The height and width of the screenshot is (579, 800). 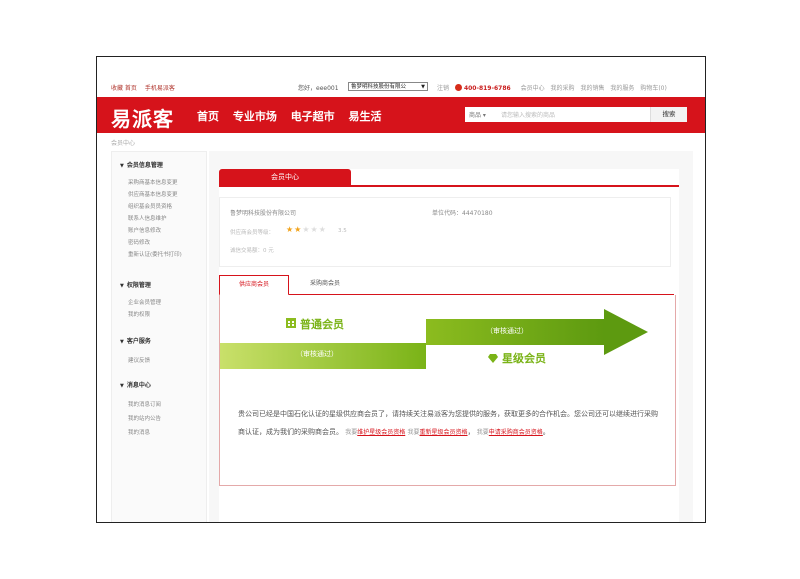 What do you see at coordinates (528, 114) in the screenshot?
I see `search-input: 请您输入搜索的商品` at bounding box center [528, 114].